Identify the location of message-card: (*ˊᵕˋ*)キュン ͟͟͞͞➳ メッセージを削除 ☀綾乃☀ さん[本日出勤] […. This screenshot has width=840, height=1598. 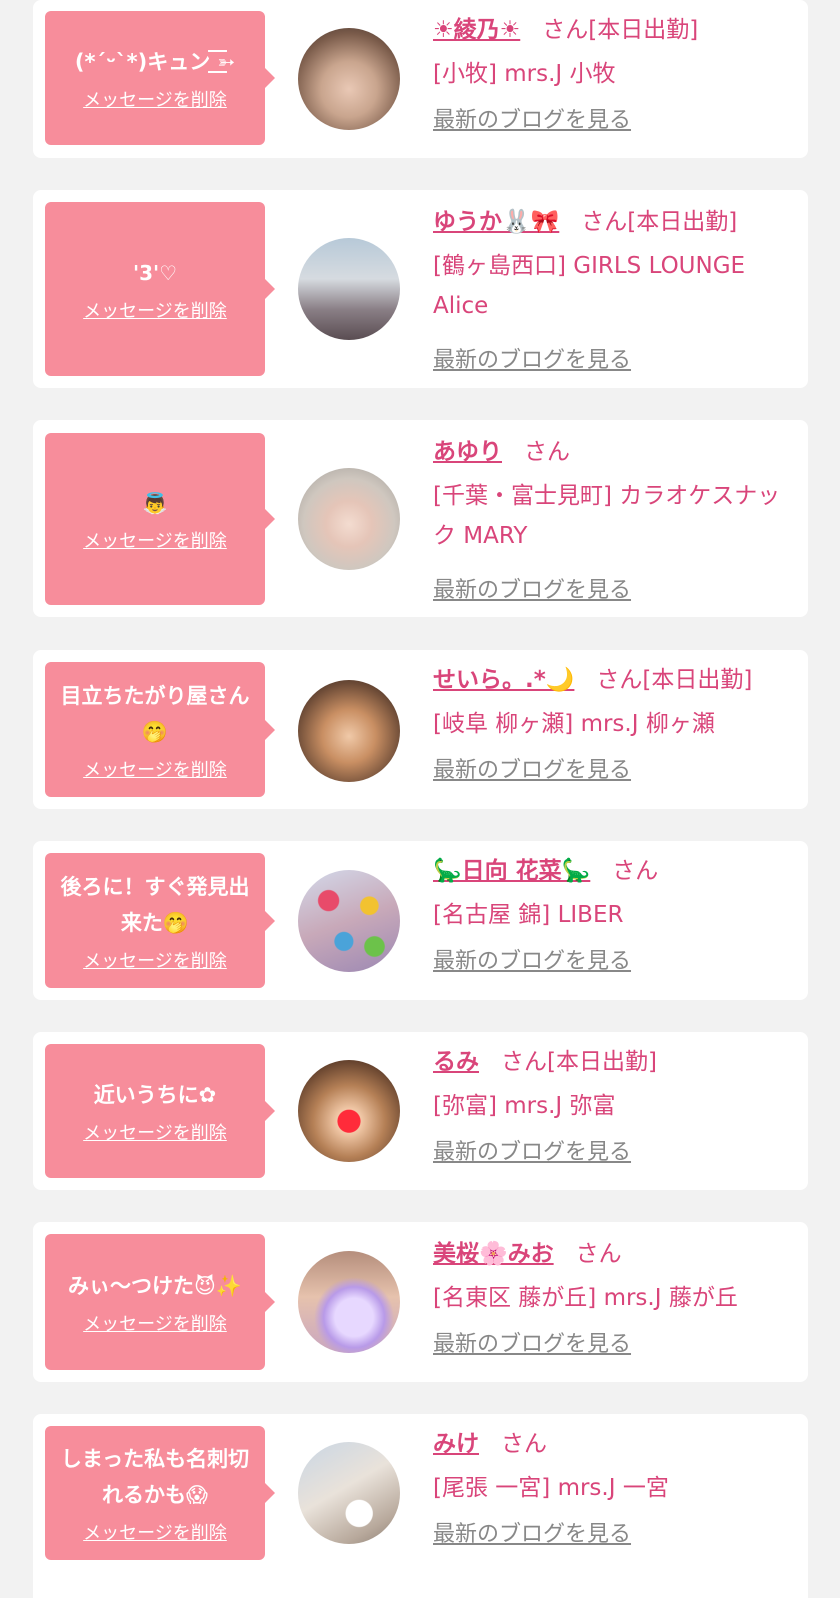
(420, 79).